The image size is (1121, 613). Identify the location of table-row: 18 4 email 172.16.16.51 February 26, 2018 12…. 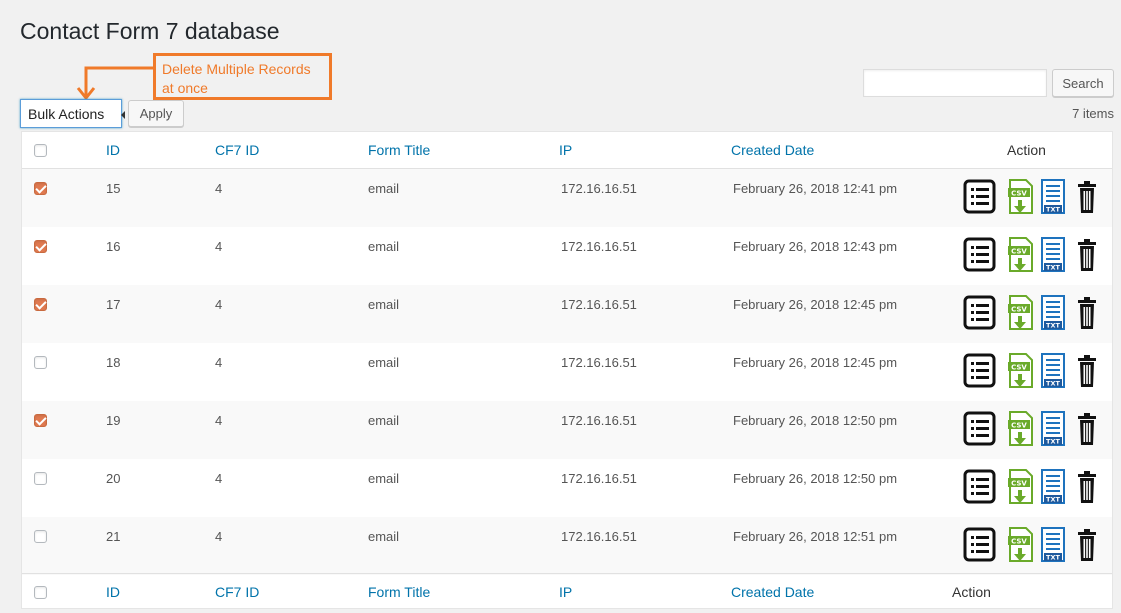
(567, 372).